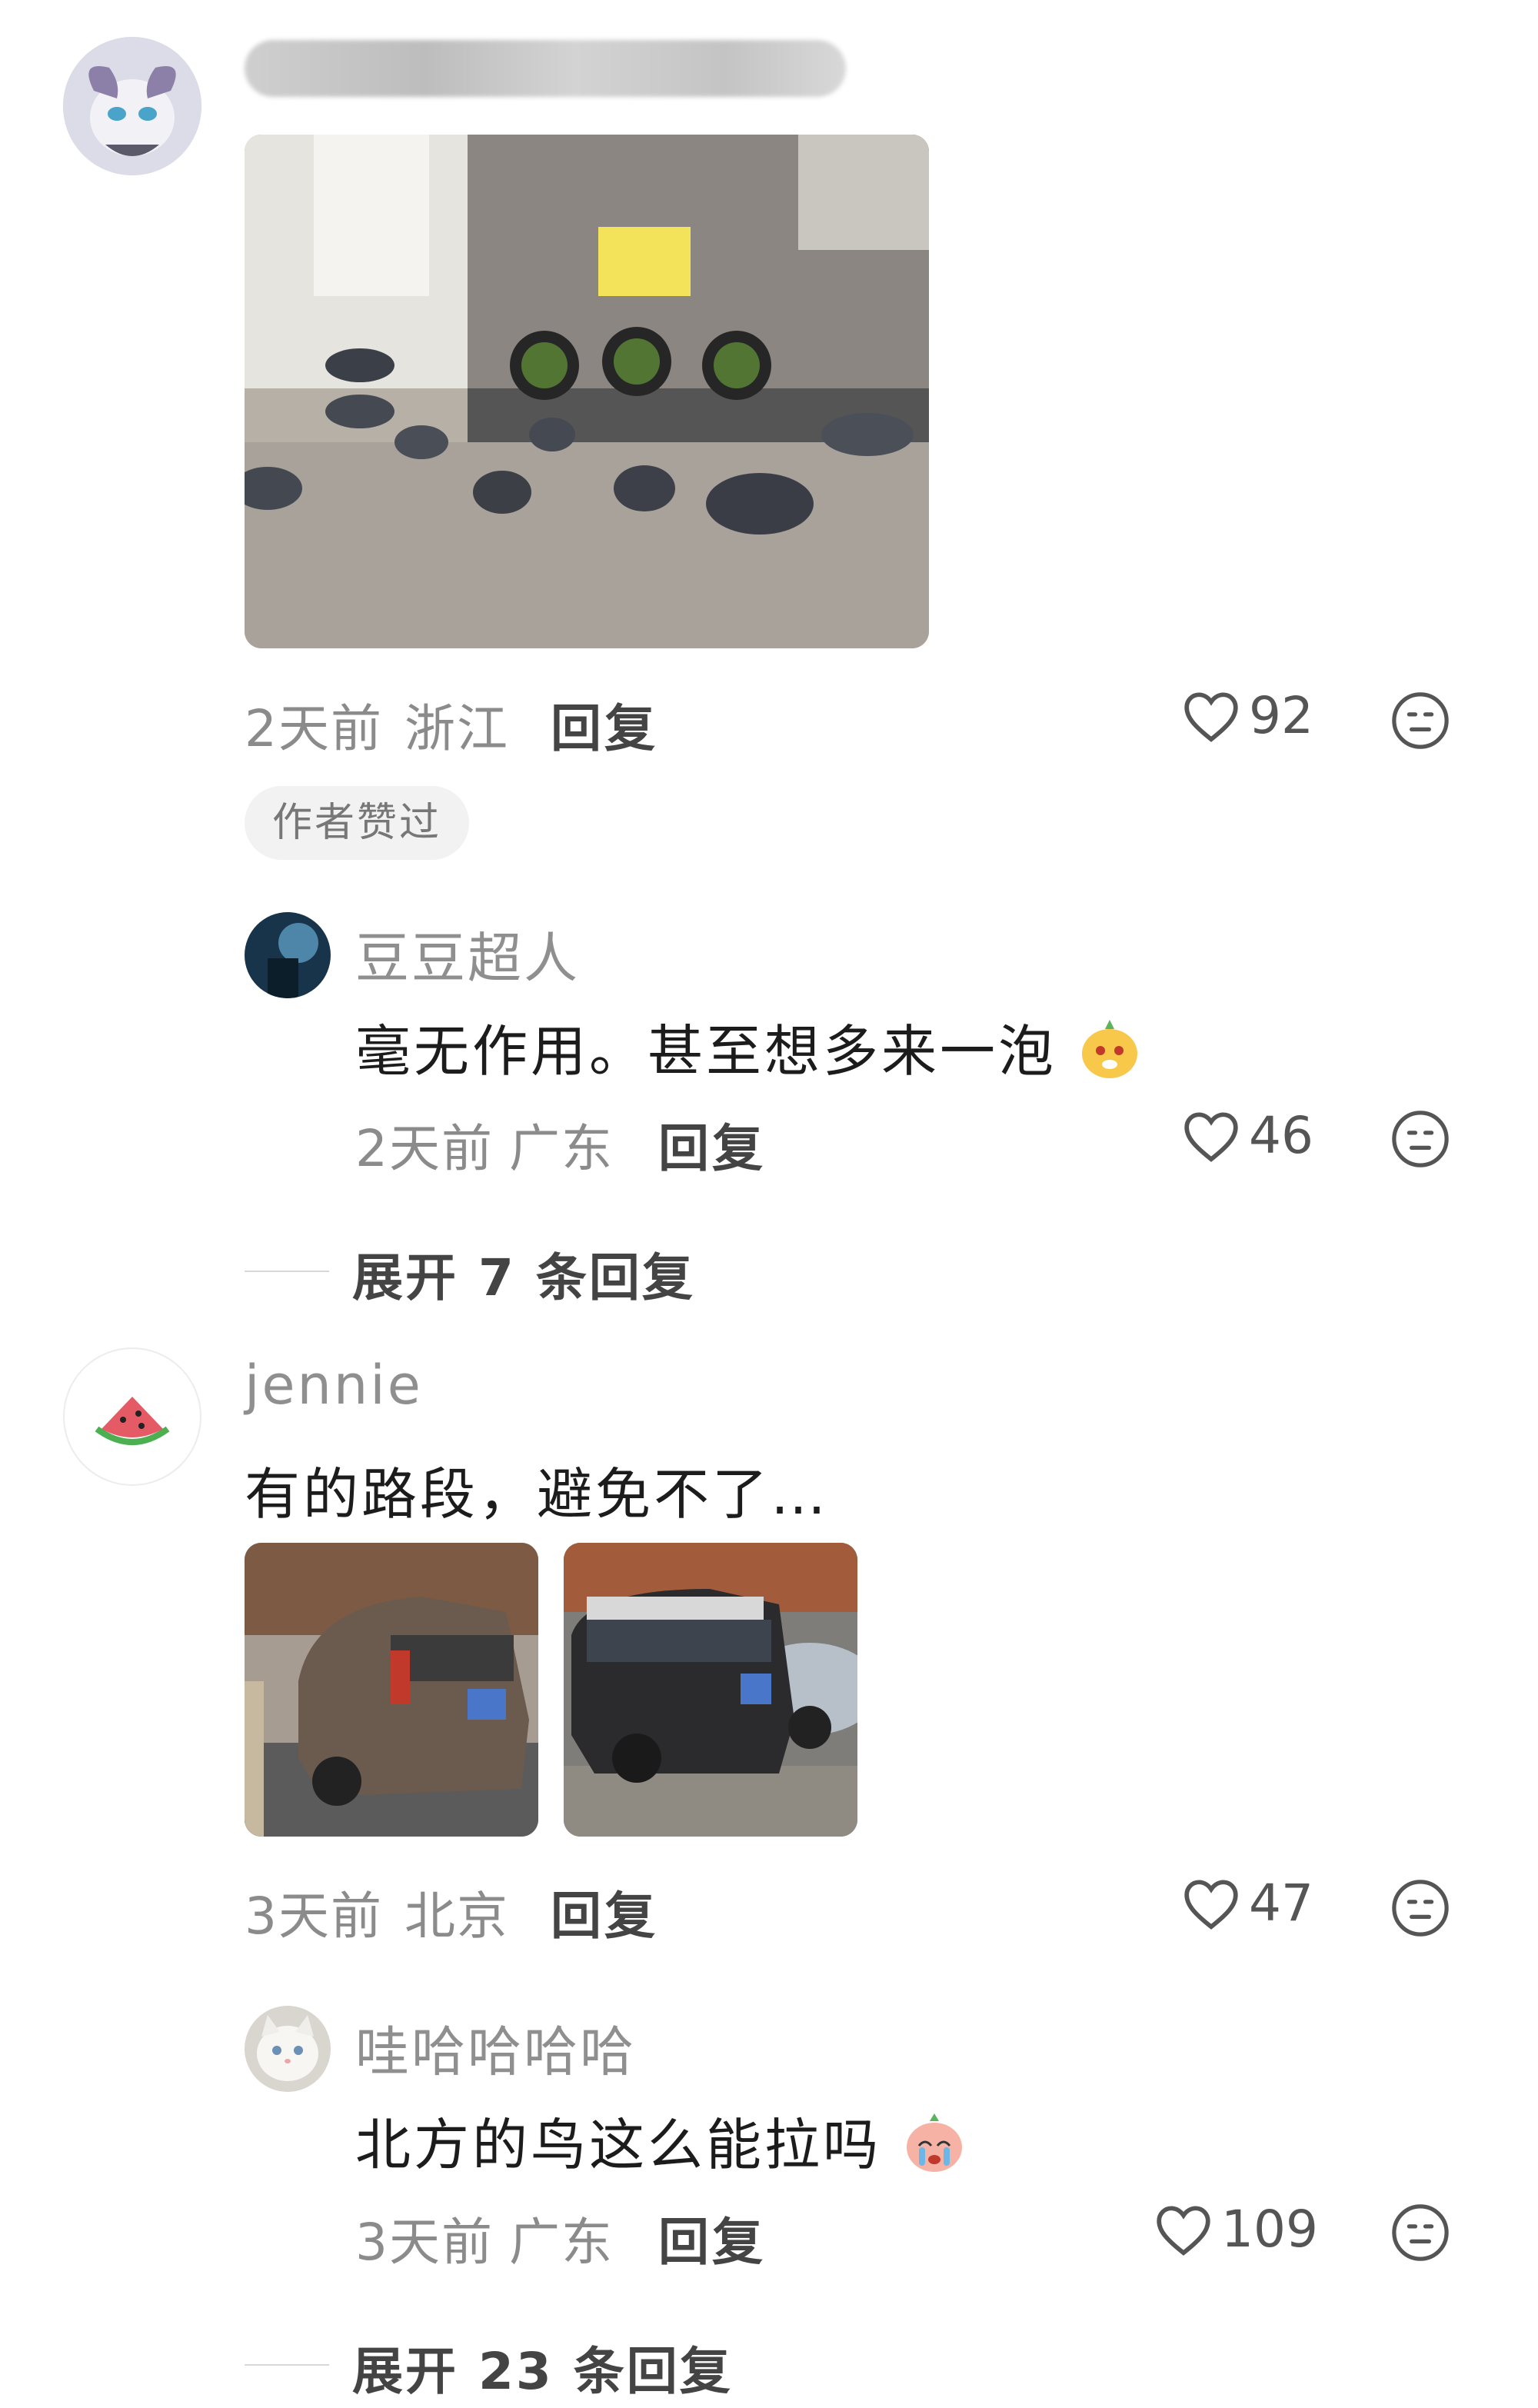  I want to click on comment-location: 浙江, so click(456, 728).